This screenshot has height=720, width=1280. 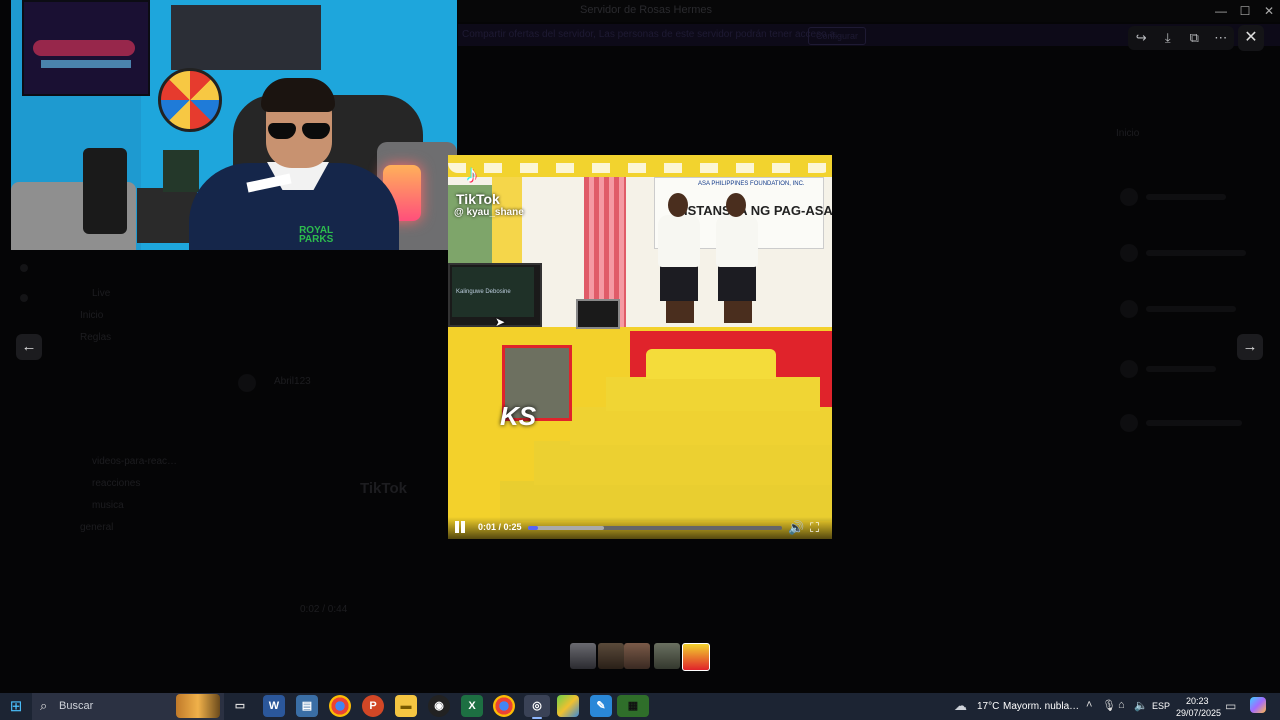 What do you see at coordinates (190, 100) in the screenshot?
I see `prize-wheel` at bounding box center [190, 100].